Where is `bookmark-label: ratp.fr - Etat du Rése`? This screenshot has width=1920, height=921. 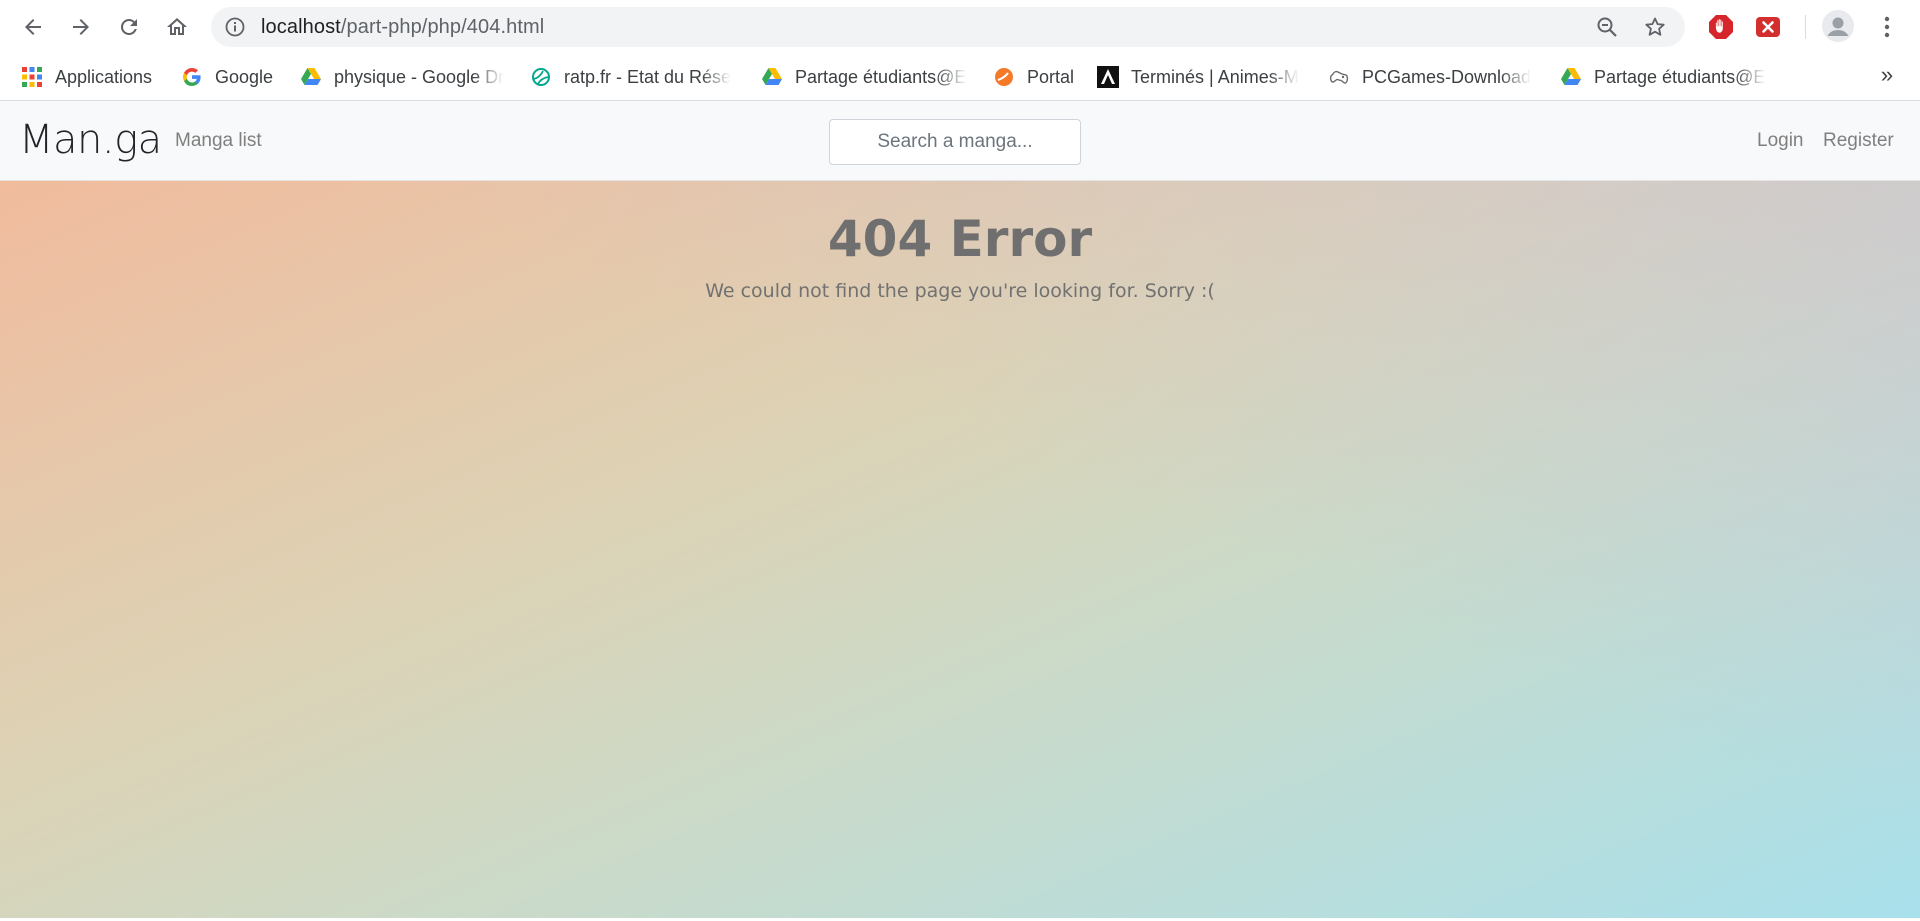 bookmark-label: ratp.fr - Etat du Rése is located at coordinates (648, 76).